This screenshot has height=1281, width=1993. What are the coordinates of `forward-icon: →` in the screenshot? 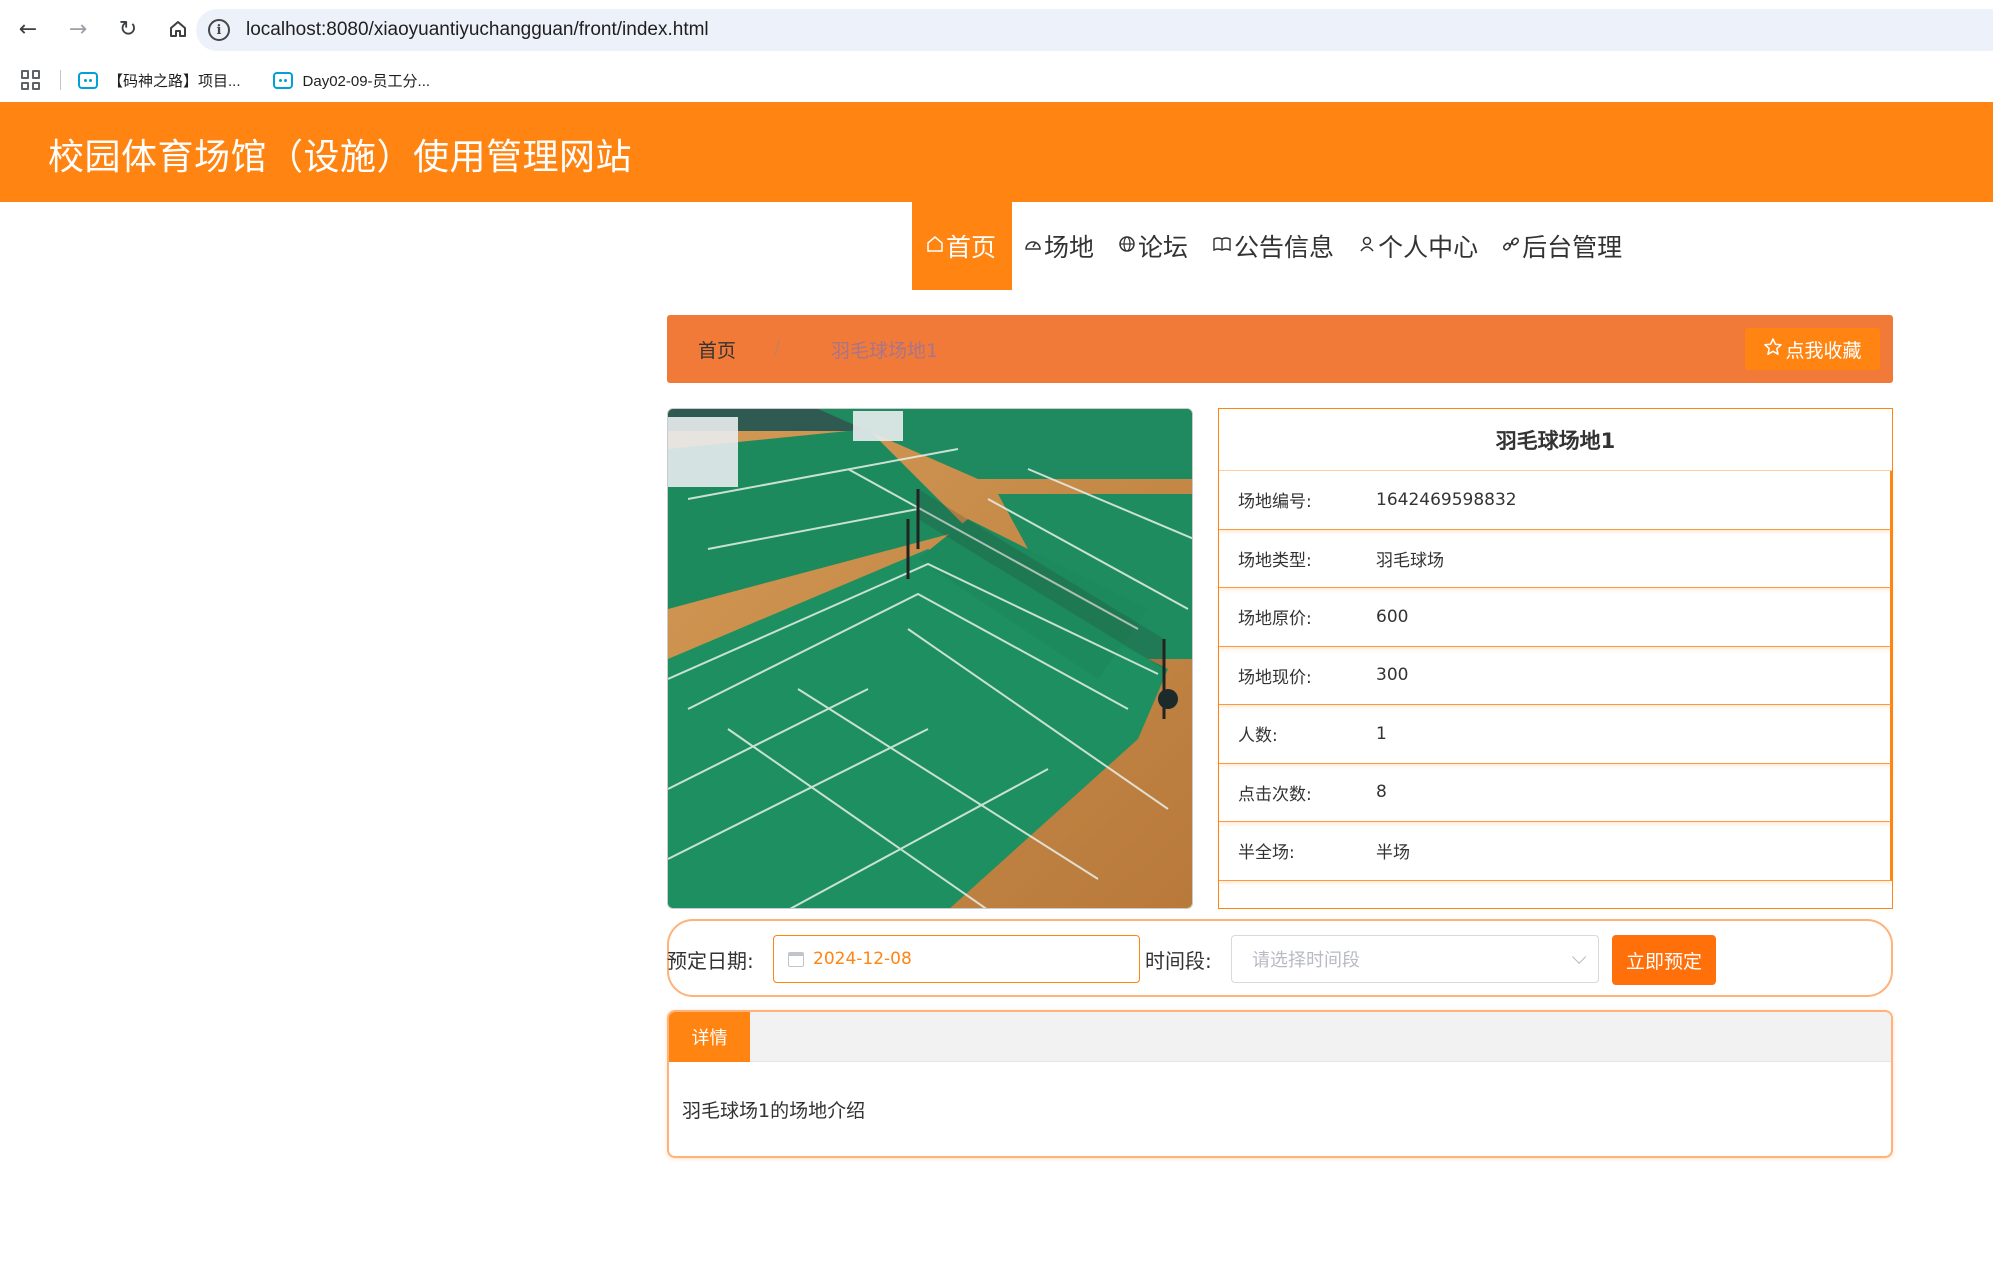 It's located at (78, 29).